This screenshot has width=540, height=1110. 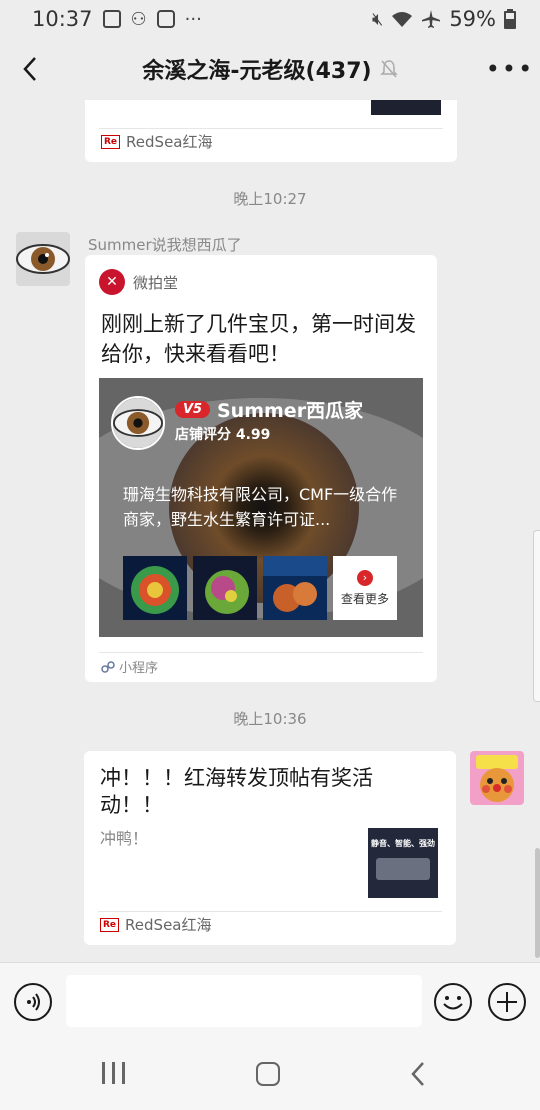 I want to click on voice-icon, so click(x=33, y=1002).